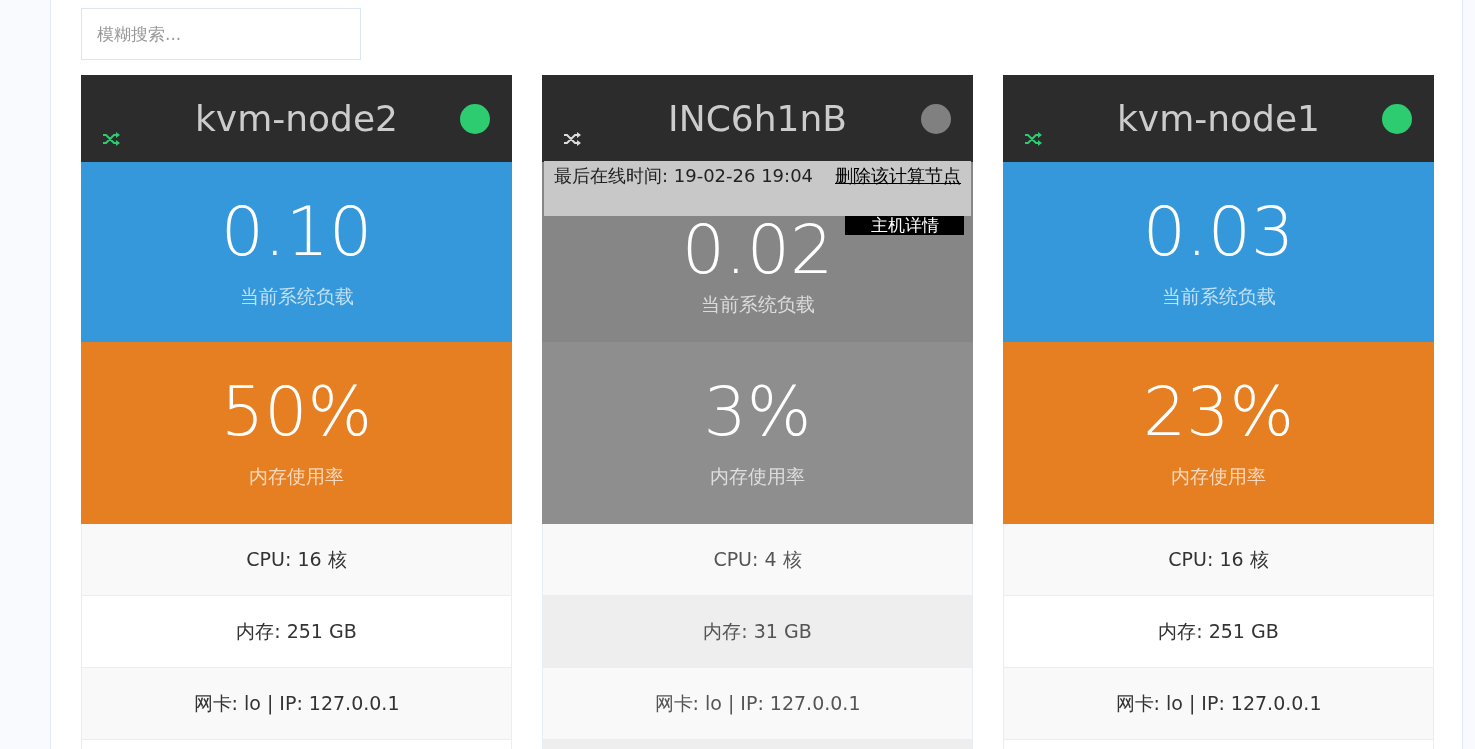 The width and height of the screenshot is (1475, 749). I want to click on info-row: 内存: 31 GB, so click(757, 632).